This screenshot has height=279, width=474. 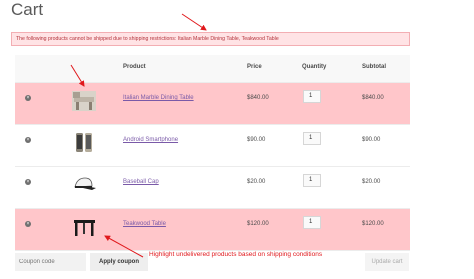 What do you see at coordinates (373, 98) in the screenshot?
I see `product-subtotal: $840.00` at bounding box center [373, 98].